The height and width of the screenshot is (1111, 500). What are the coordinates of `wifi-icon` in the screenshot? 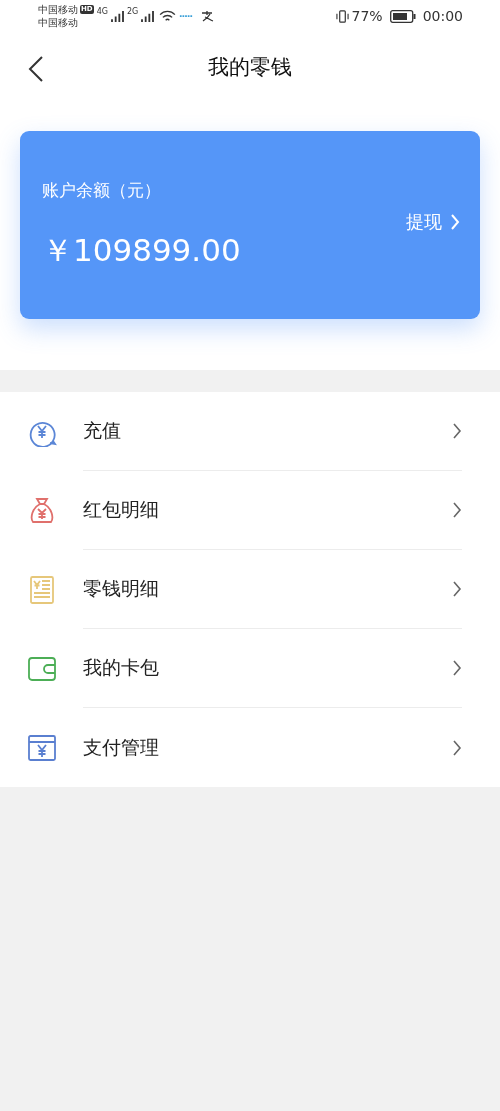 It's located at (168, 16).